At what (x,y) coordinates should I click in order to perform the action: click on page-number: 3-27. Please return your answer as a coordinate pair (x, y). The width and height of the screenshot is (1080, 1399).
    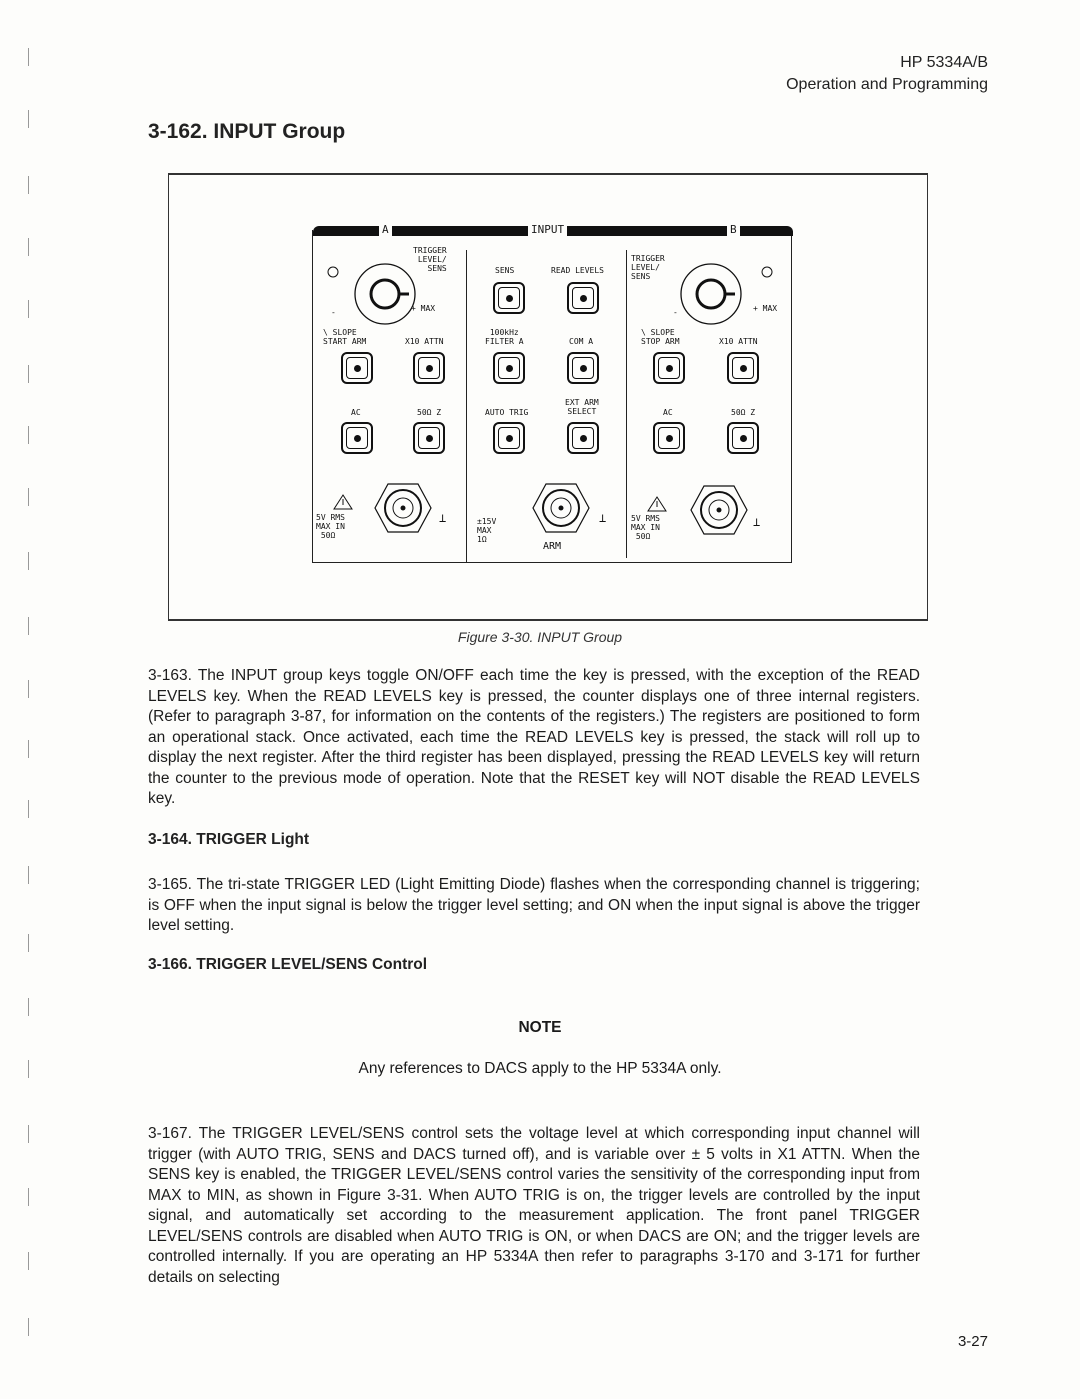
    Looking at the image, I should click on (972, 1341).